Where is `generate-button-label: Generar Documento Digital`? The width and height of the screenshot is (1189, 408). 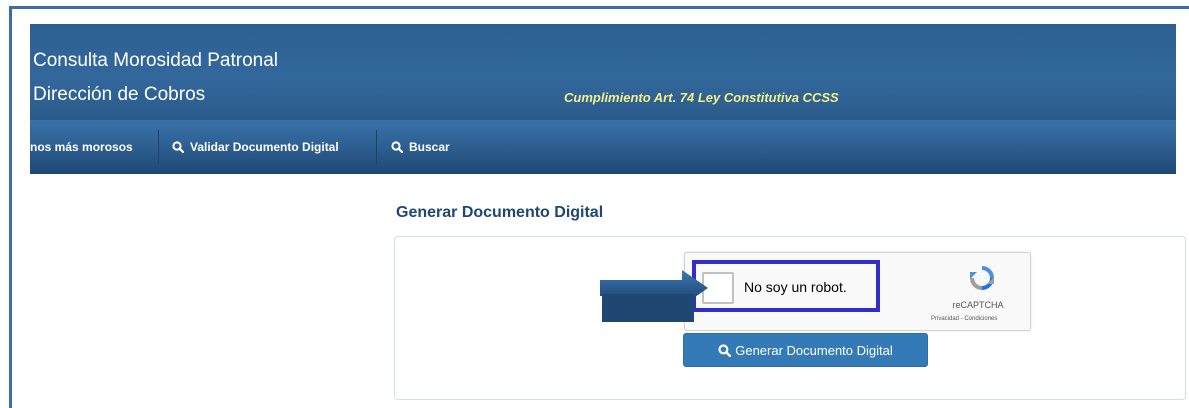
generate-button-label: Generar Documento Digital is located at coordinates (814, 350).